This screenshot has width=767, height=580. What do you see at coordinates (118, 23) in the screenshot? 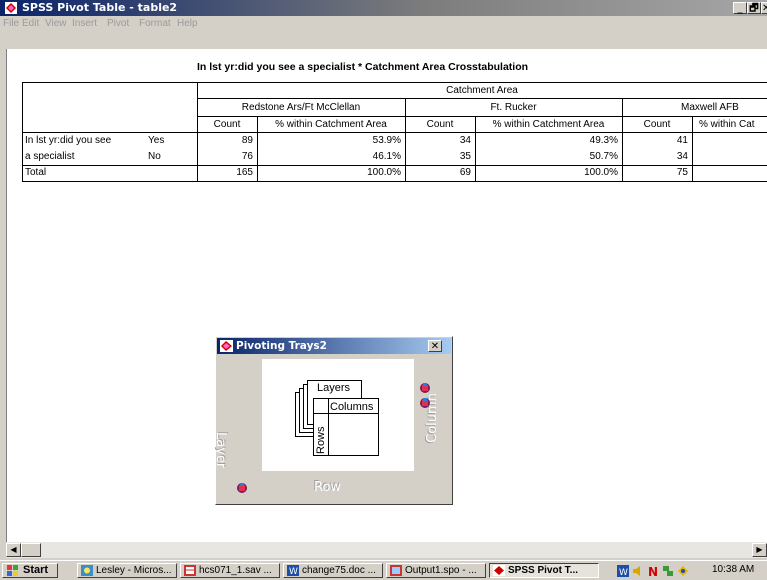
I see `menu-pivot: Pivot` at bounding box center [118, 23].